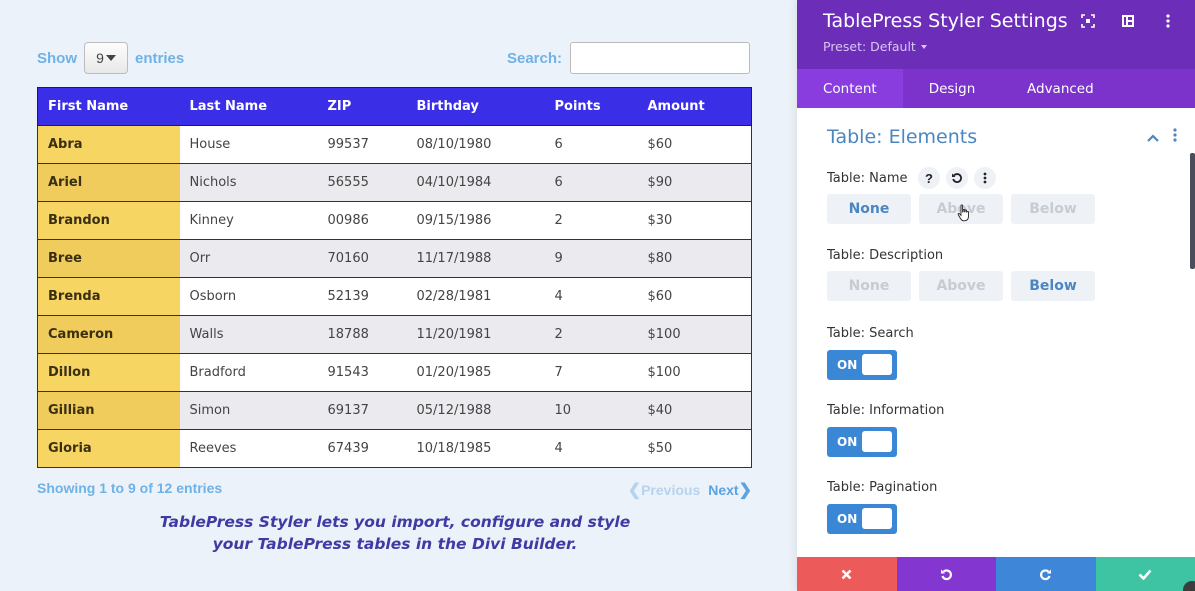 The height and width of the screenshot is (591, 1195). What do you see at coordinates (1162, 137) in the screenshot?
I see `section-icons` at bounding box center [1162, 137].